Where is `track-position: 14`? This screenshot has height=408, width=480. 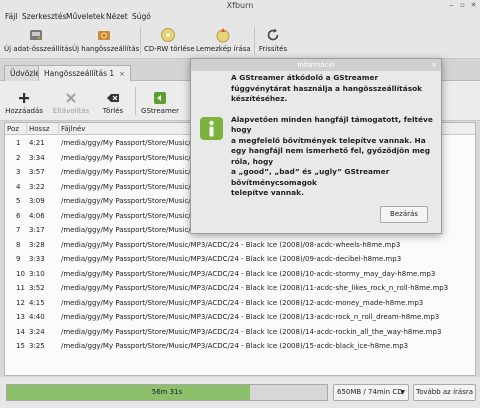 track-position: 14 is located at coordinates (20, 331).